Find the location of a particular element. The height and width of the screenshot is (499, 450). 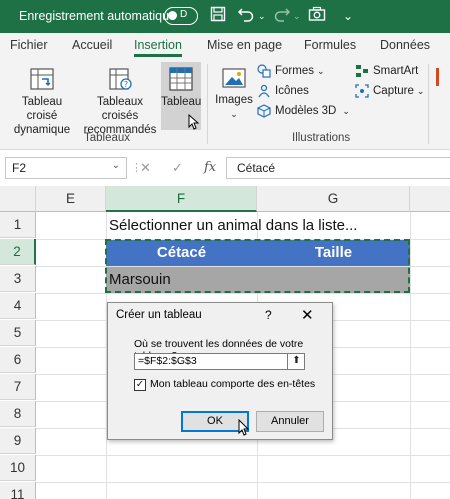

collapse-range-icon: ⬆ is located at coordinates (296, 361).